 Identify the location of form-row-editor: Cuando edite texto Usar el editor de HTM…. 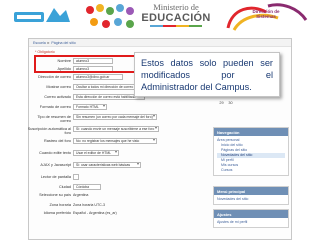
(108, 154).